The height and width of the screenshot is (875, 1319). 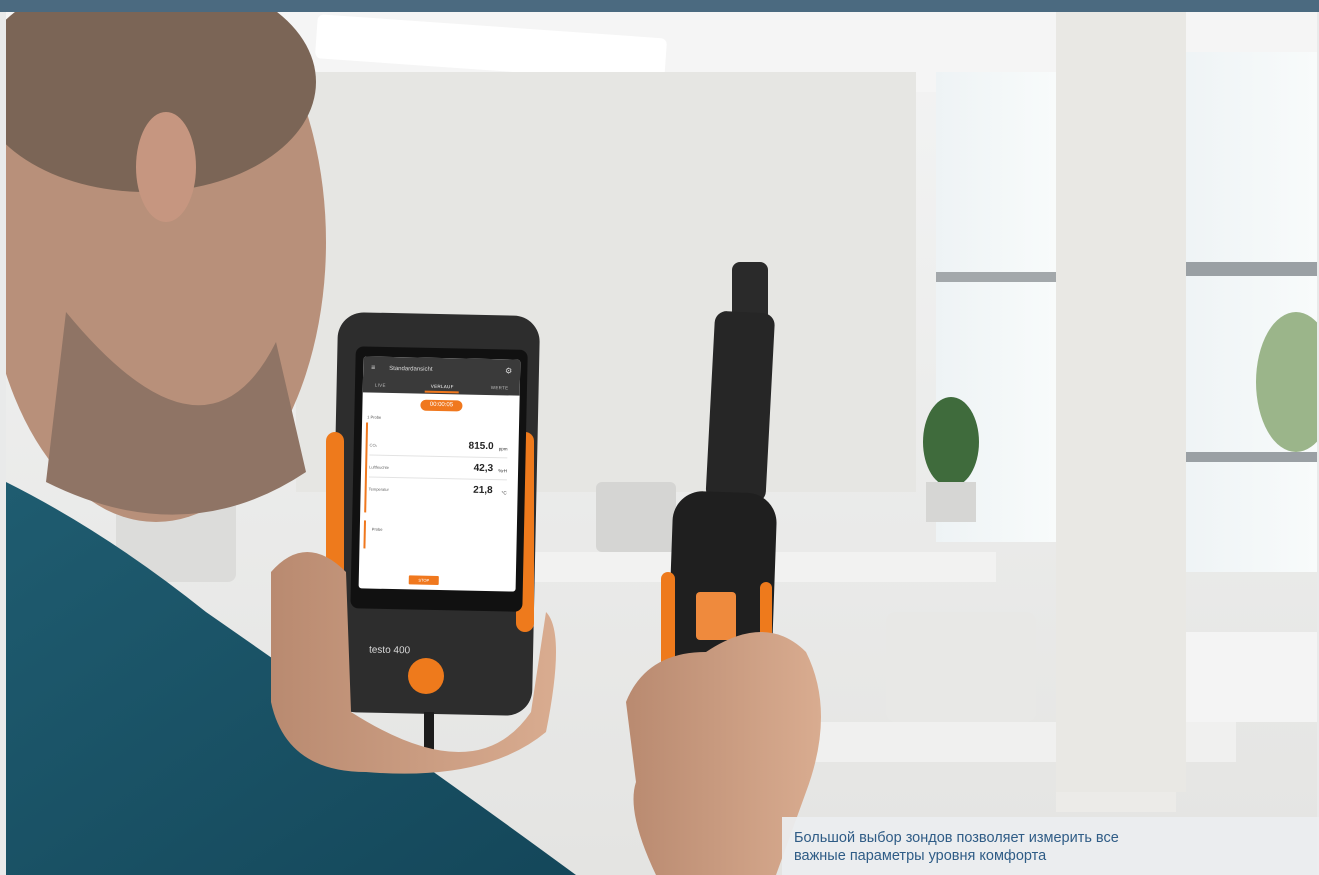 I want to click on reading-value: 21,8, so click(x=483, y=490).